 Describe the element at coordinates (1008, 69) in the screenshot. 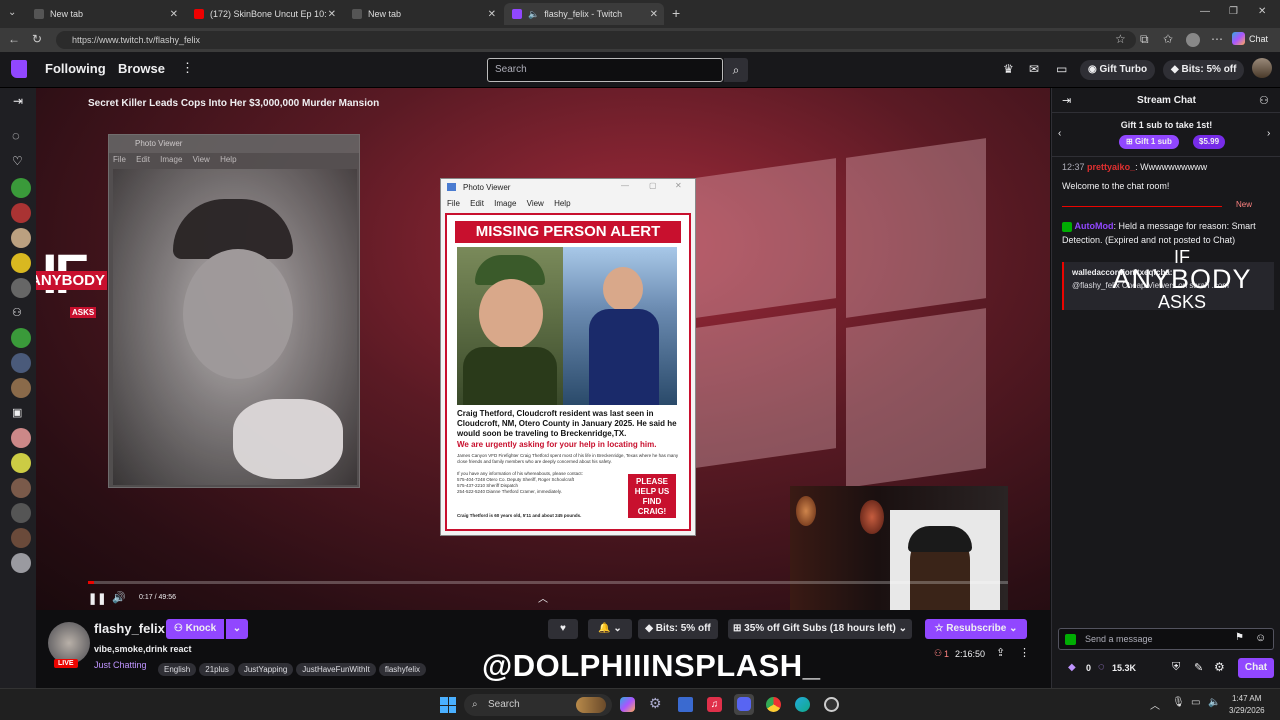

I see `prime-loot-icon: ♛` at that location.